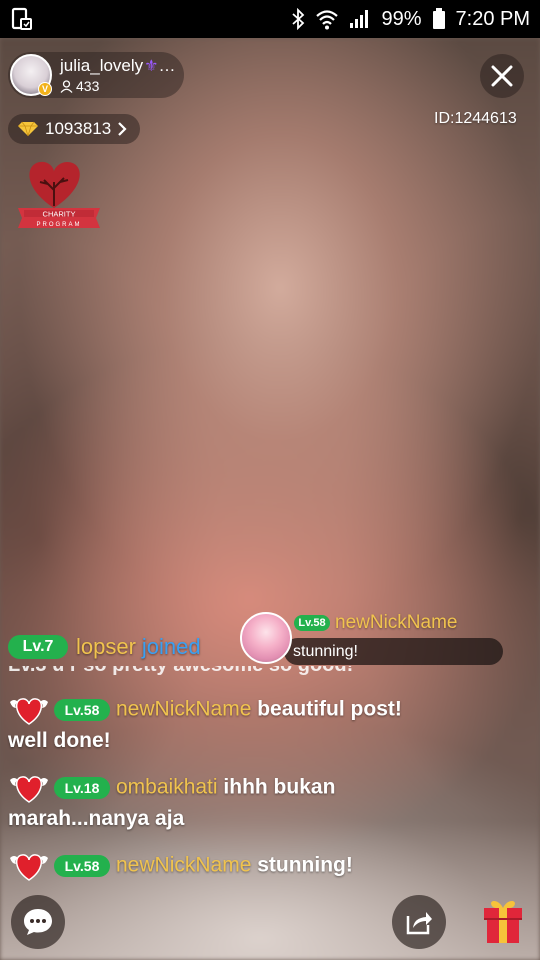  Describe the element at coordinates (401, 18) in the screenshot. I see `battery-percent: 99%` at that location.